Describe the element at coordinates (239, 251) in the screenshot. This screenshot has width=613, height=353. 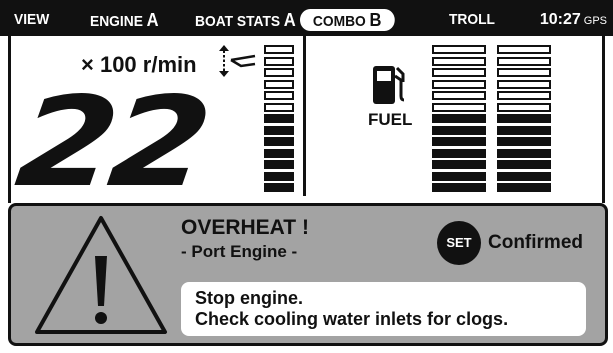
I see `alert-subtitle: - Port Engine -` at that location.